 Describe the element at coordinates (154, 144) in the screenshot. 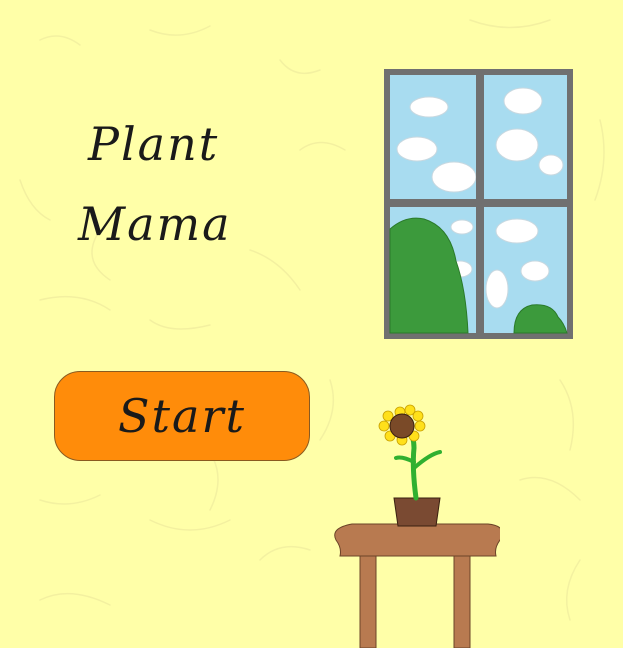

I see `title-line-1: Plant` at that location.